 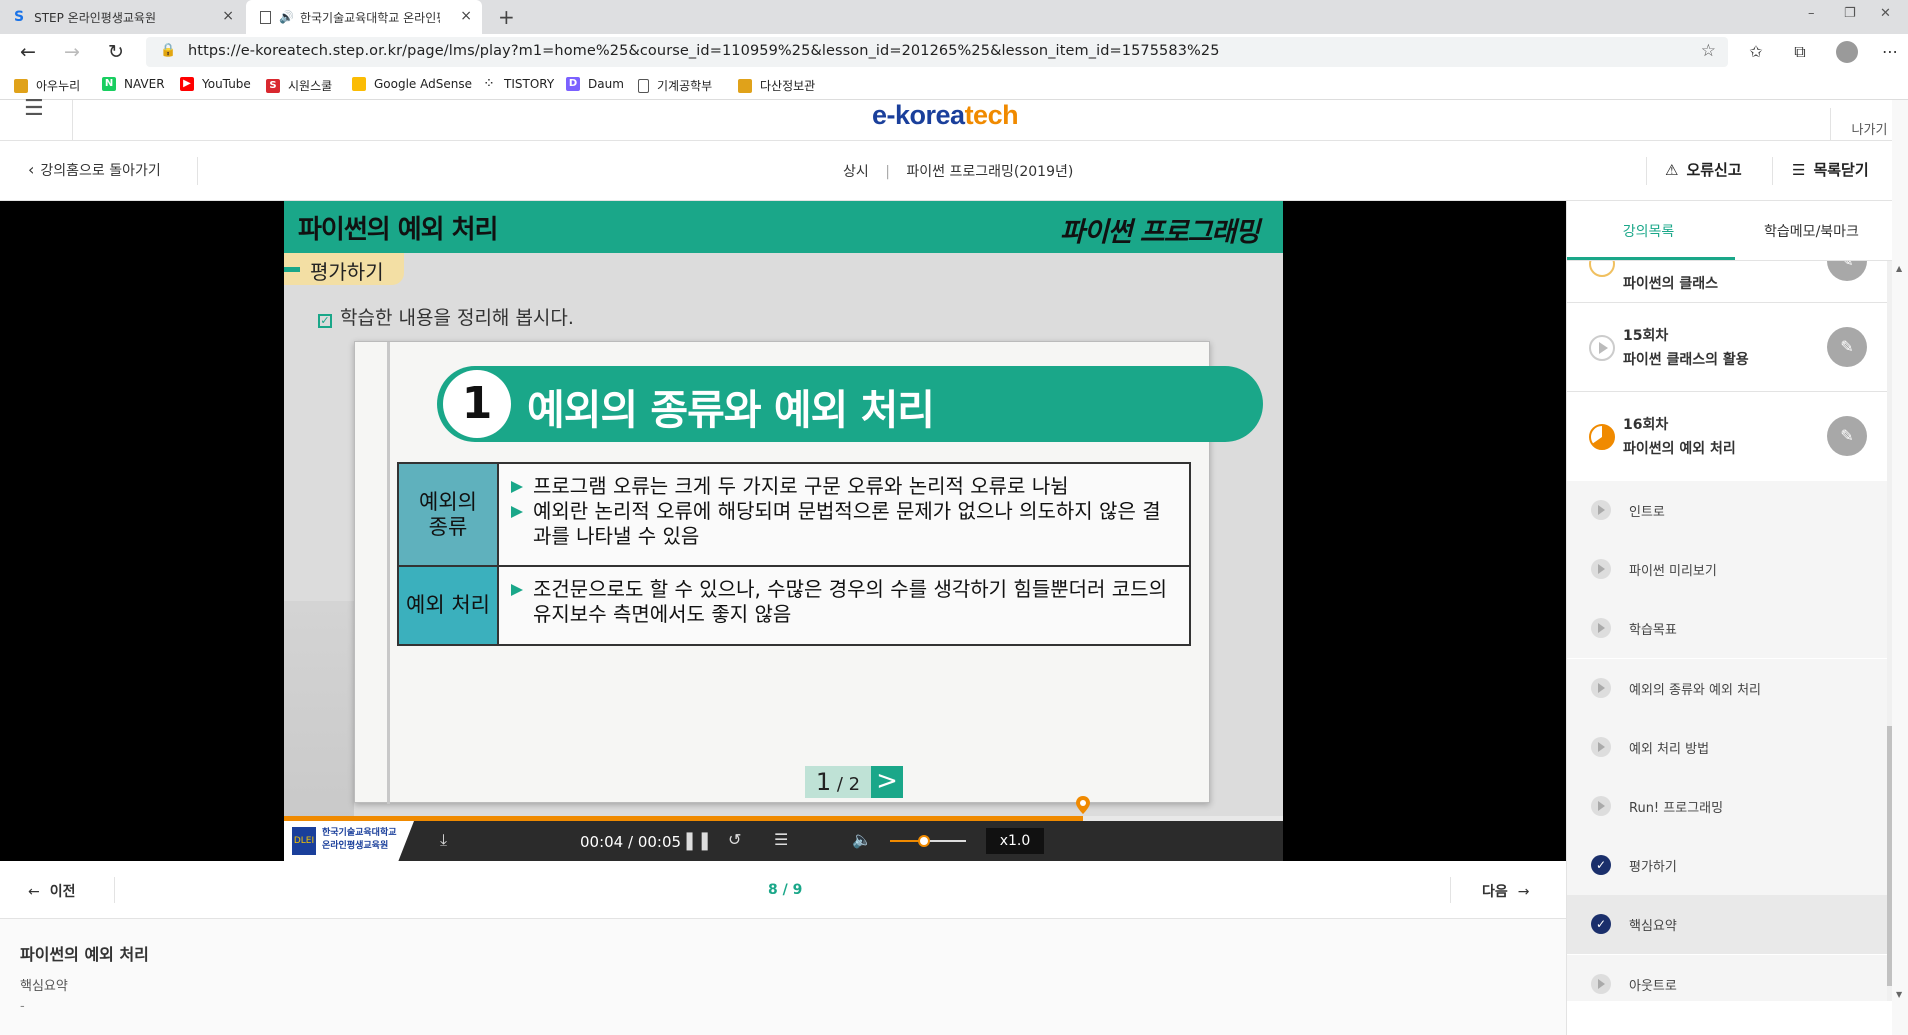 I want to click on site-header: ☰ e-koreatech 나가기, so click(x=954, y=118).